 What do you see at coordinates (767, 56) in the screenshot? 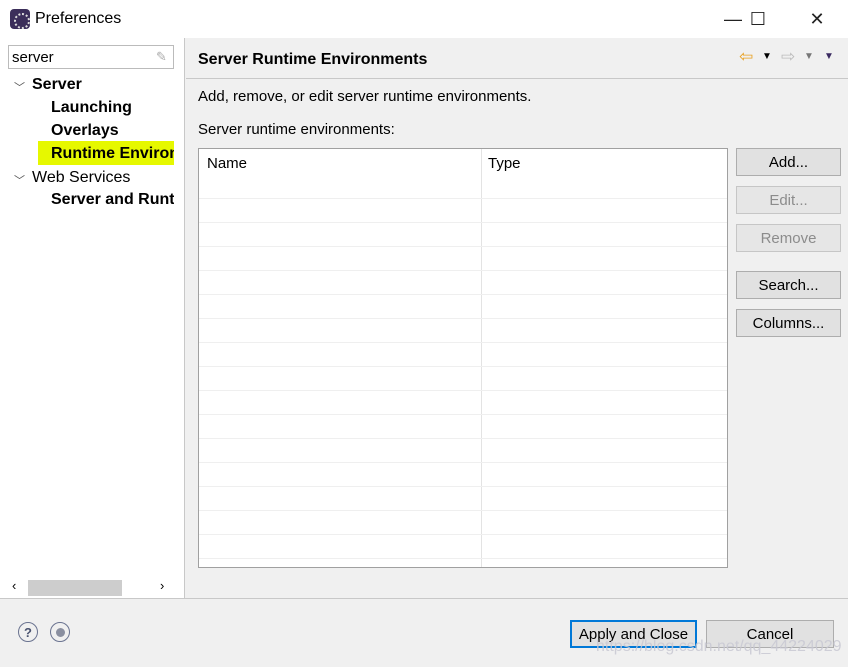
I see `back-menu-icon: ▼` at bounding box center [767, 56].